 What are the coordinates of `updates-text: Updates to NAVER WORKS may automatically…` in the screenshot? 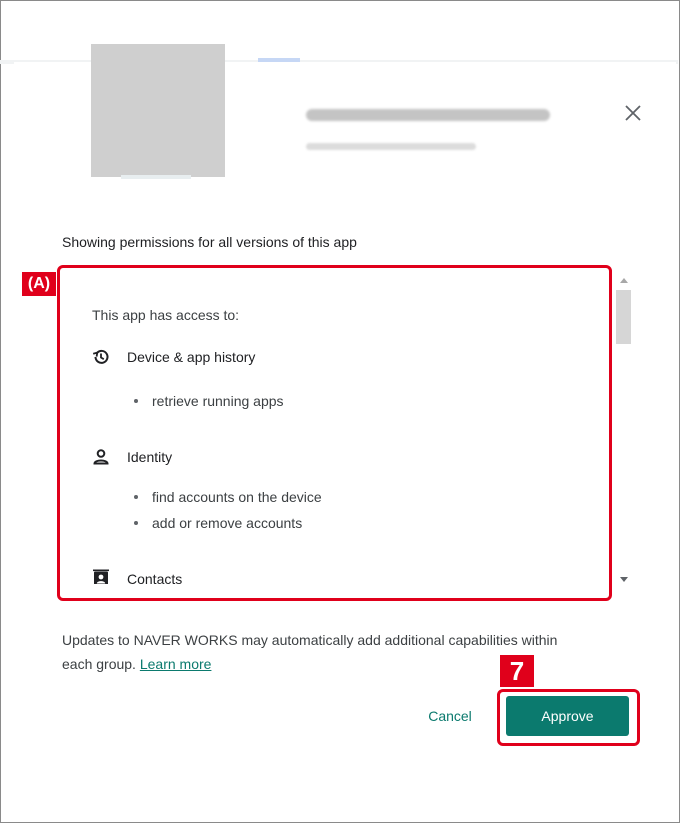 It's located at (310, 652).